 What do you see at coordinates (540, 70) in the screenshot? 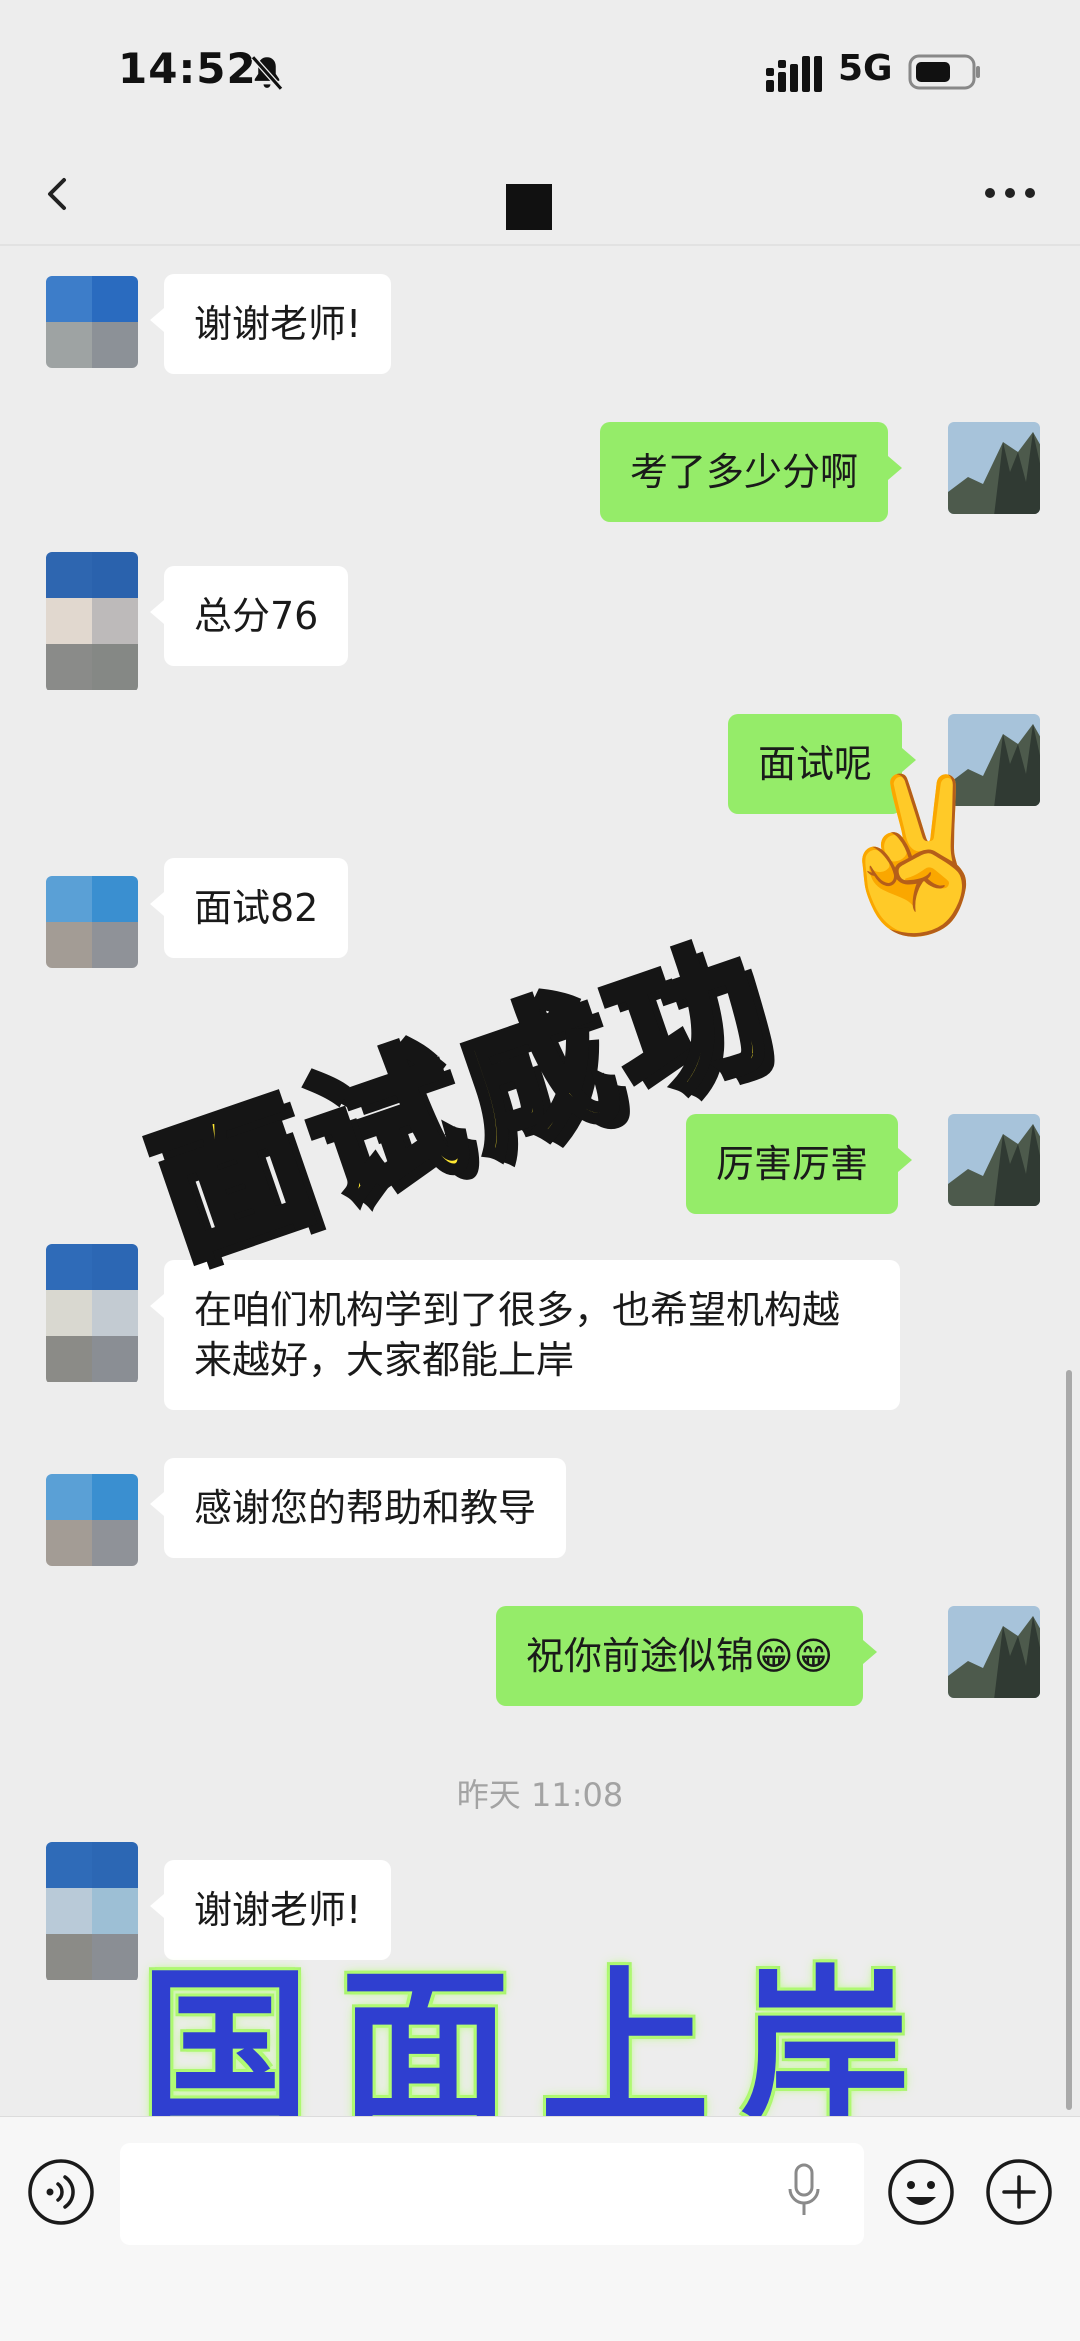
I see `status-bar: 14:52 5G` at bounding box center [540, 70].